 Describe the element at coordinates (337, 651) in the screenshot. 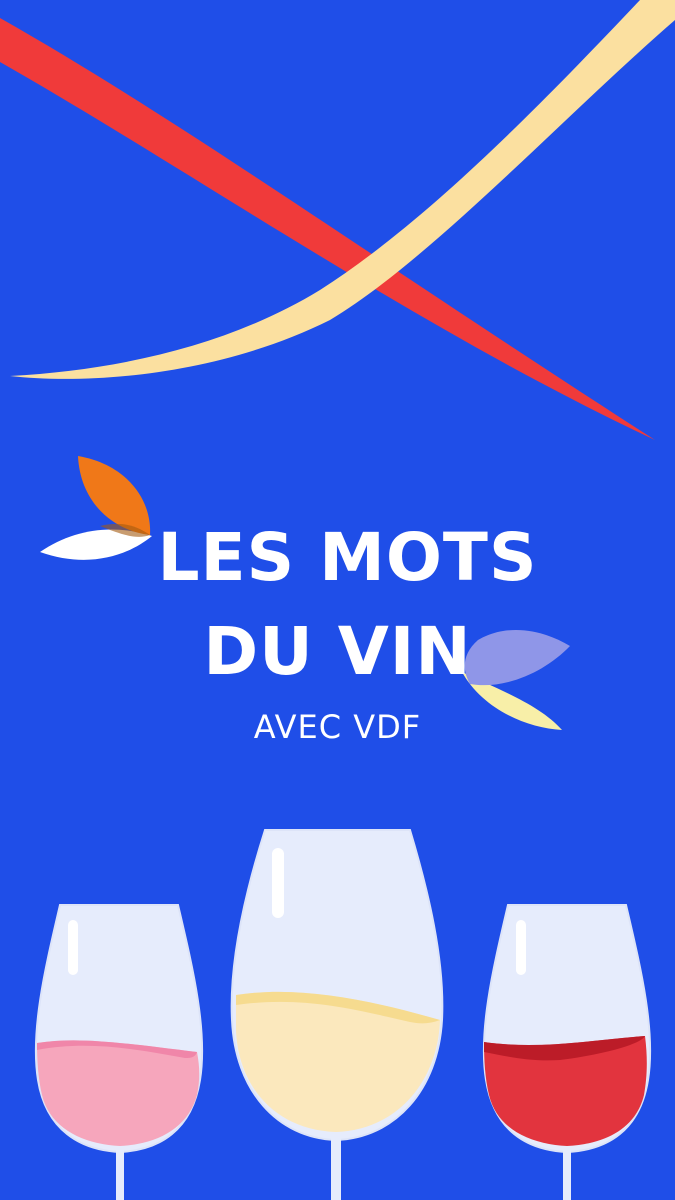

I see `title-line-2: DU VIN` at that location.